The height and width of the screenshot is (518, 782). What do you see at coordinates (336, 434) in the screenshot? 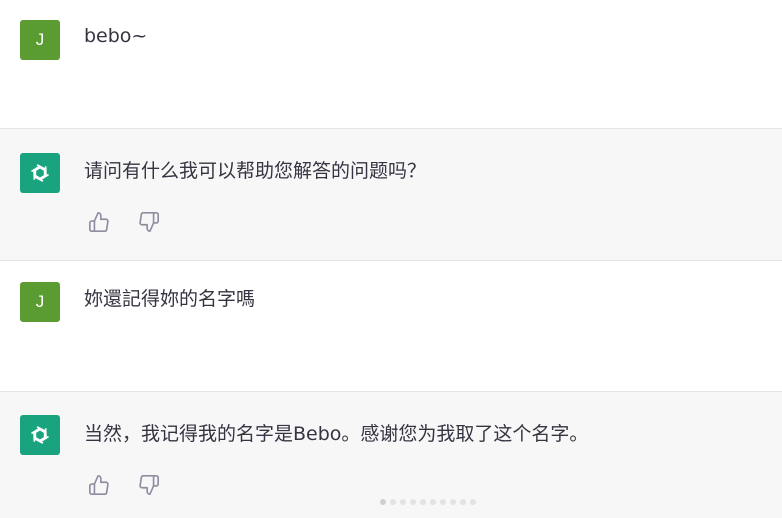
I see `message-text: 当然，我记得我的名字是Bebo。感谢您为我取了这个名字。` at bounding box center [336, 434].